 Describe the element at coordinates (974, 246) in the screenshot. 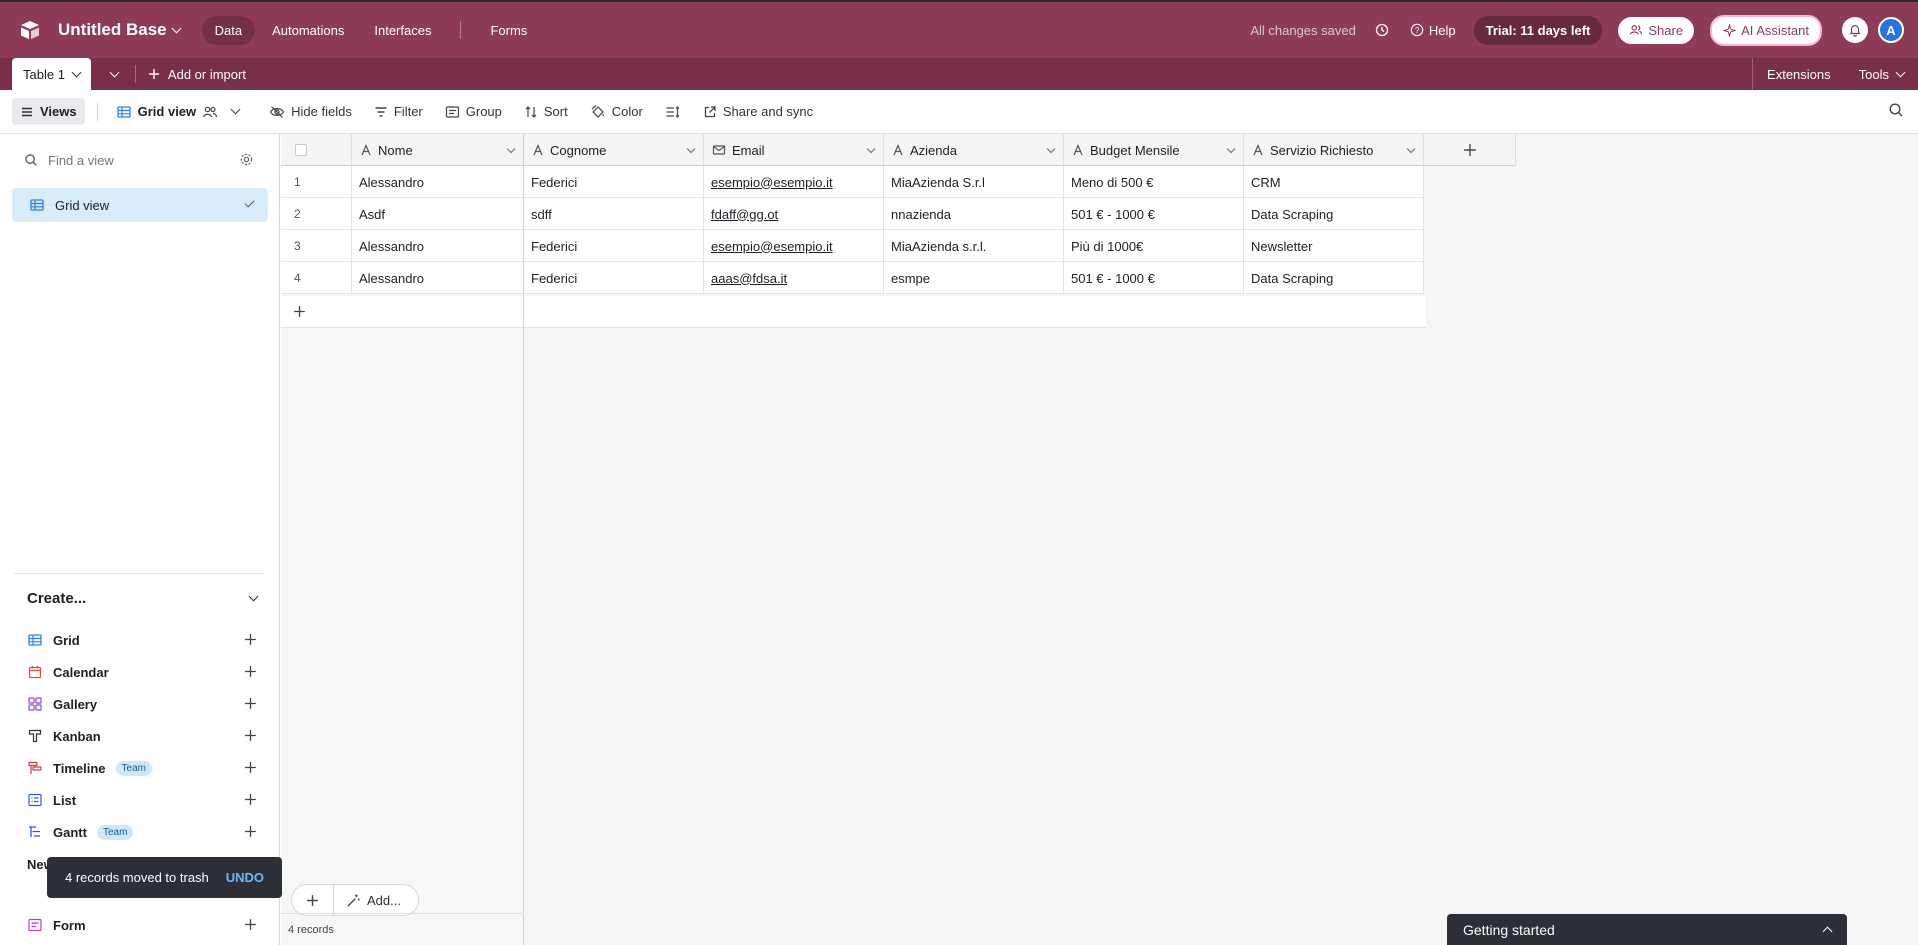

I see `cell-azienda: MiaAzienda s.r.l.` at that location.